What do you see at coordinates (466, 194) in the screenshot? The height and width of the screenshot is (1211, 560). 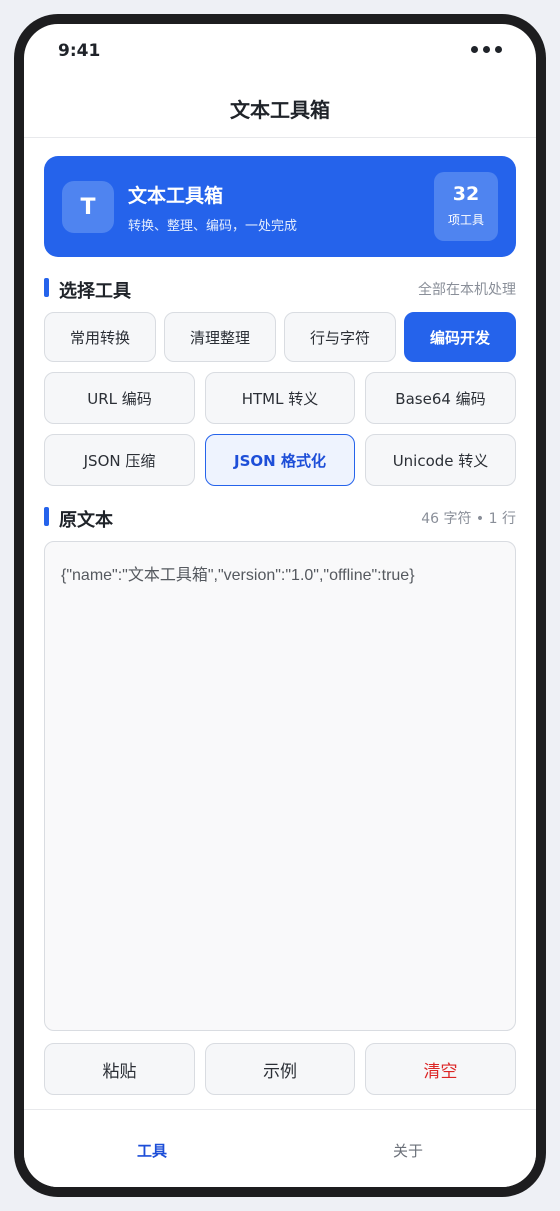 I see `tool-count: 32` at bounding box center [466, 194].